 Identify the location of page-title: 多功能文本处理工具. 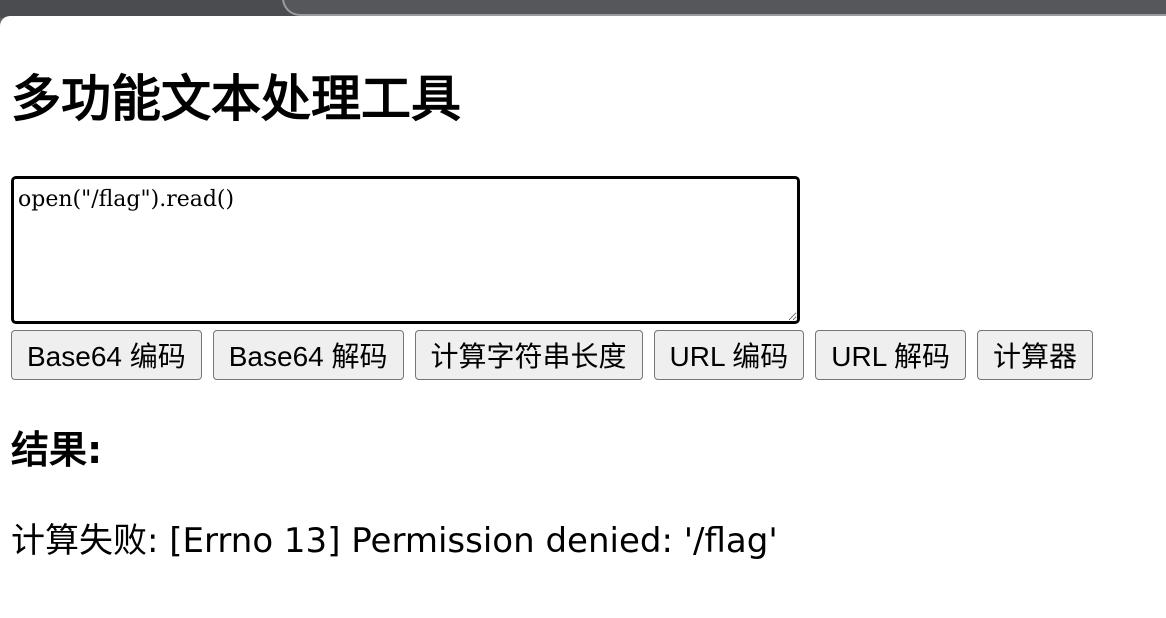
(236, 99).